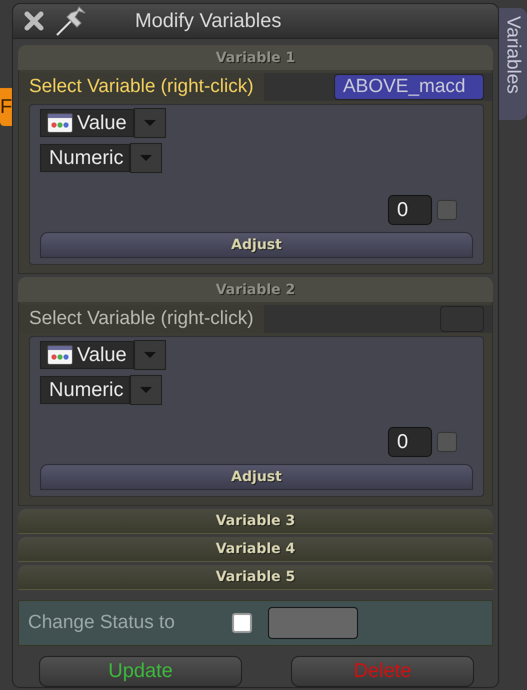 This screenshot has height=690, width=527. Describe the element at coordinates (462, 319) in the screenshot. I see `variable-field` at that location.